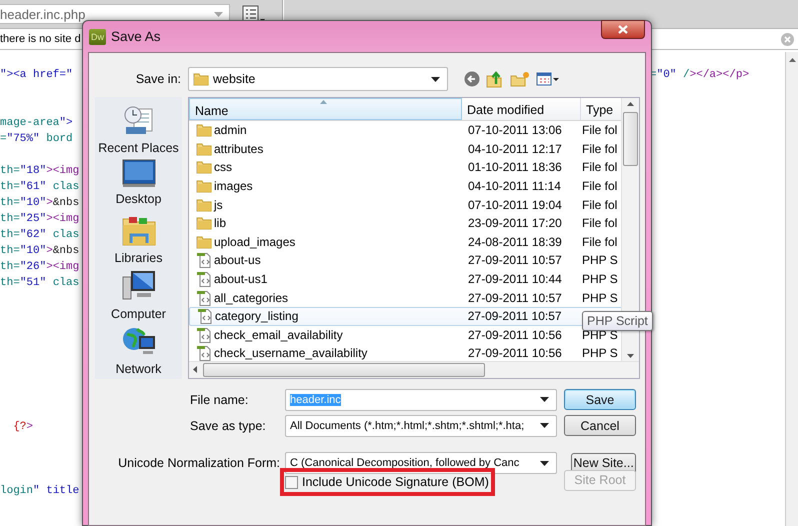  What do you see at coordinates (406, 353) in the screenshot?
I see `file-row: check_username_availability 27-09-2011 10:56 PHP S` at bounding box center [406, 353].